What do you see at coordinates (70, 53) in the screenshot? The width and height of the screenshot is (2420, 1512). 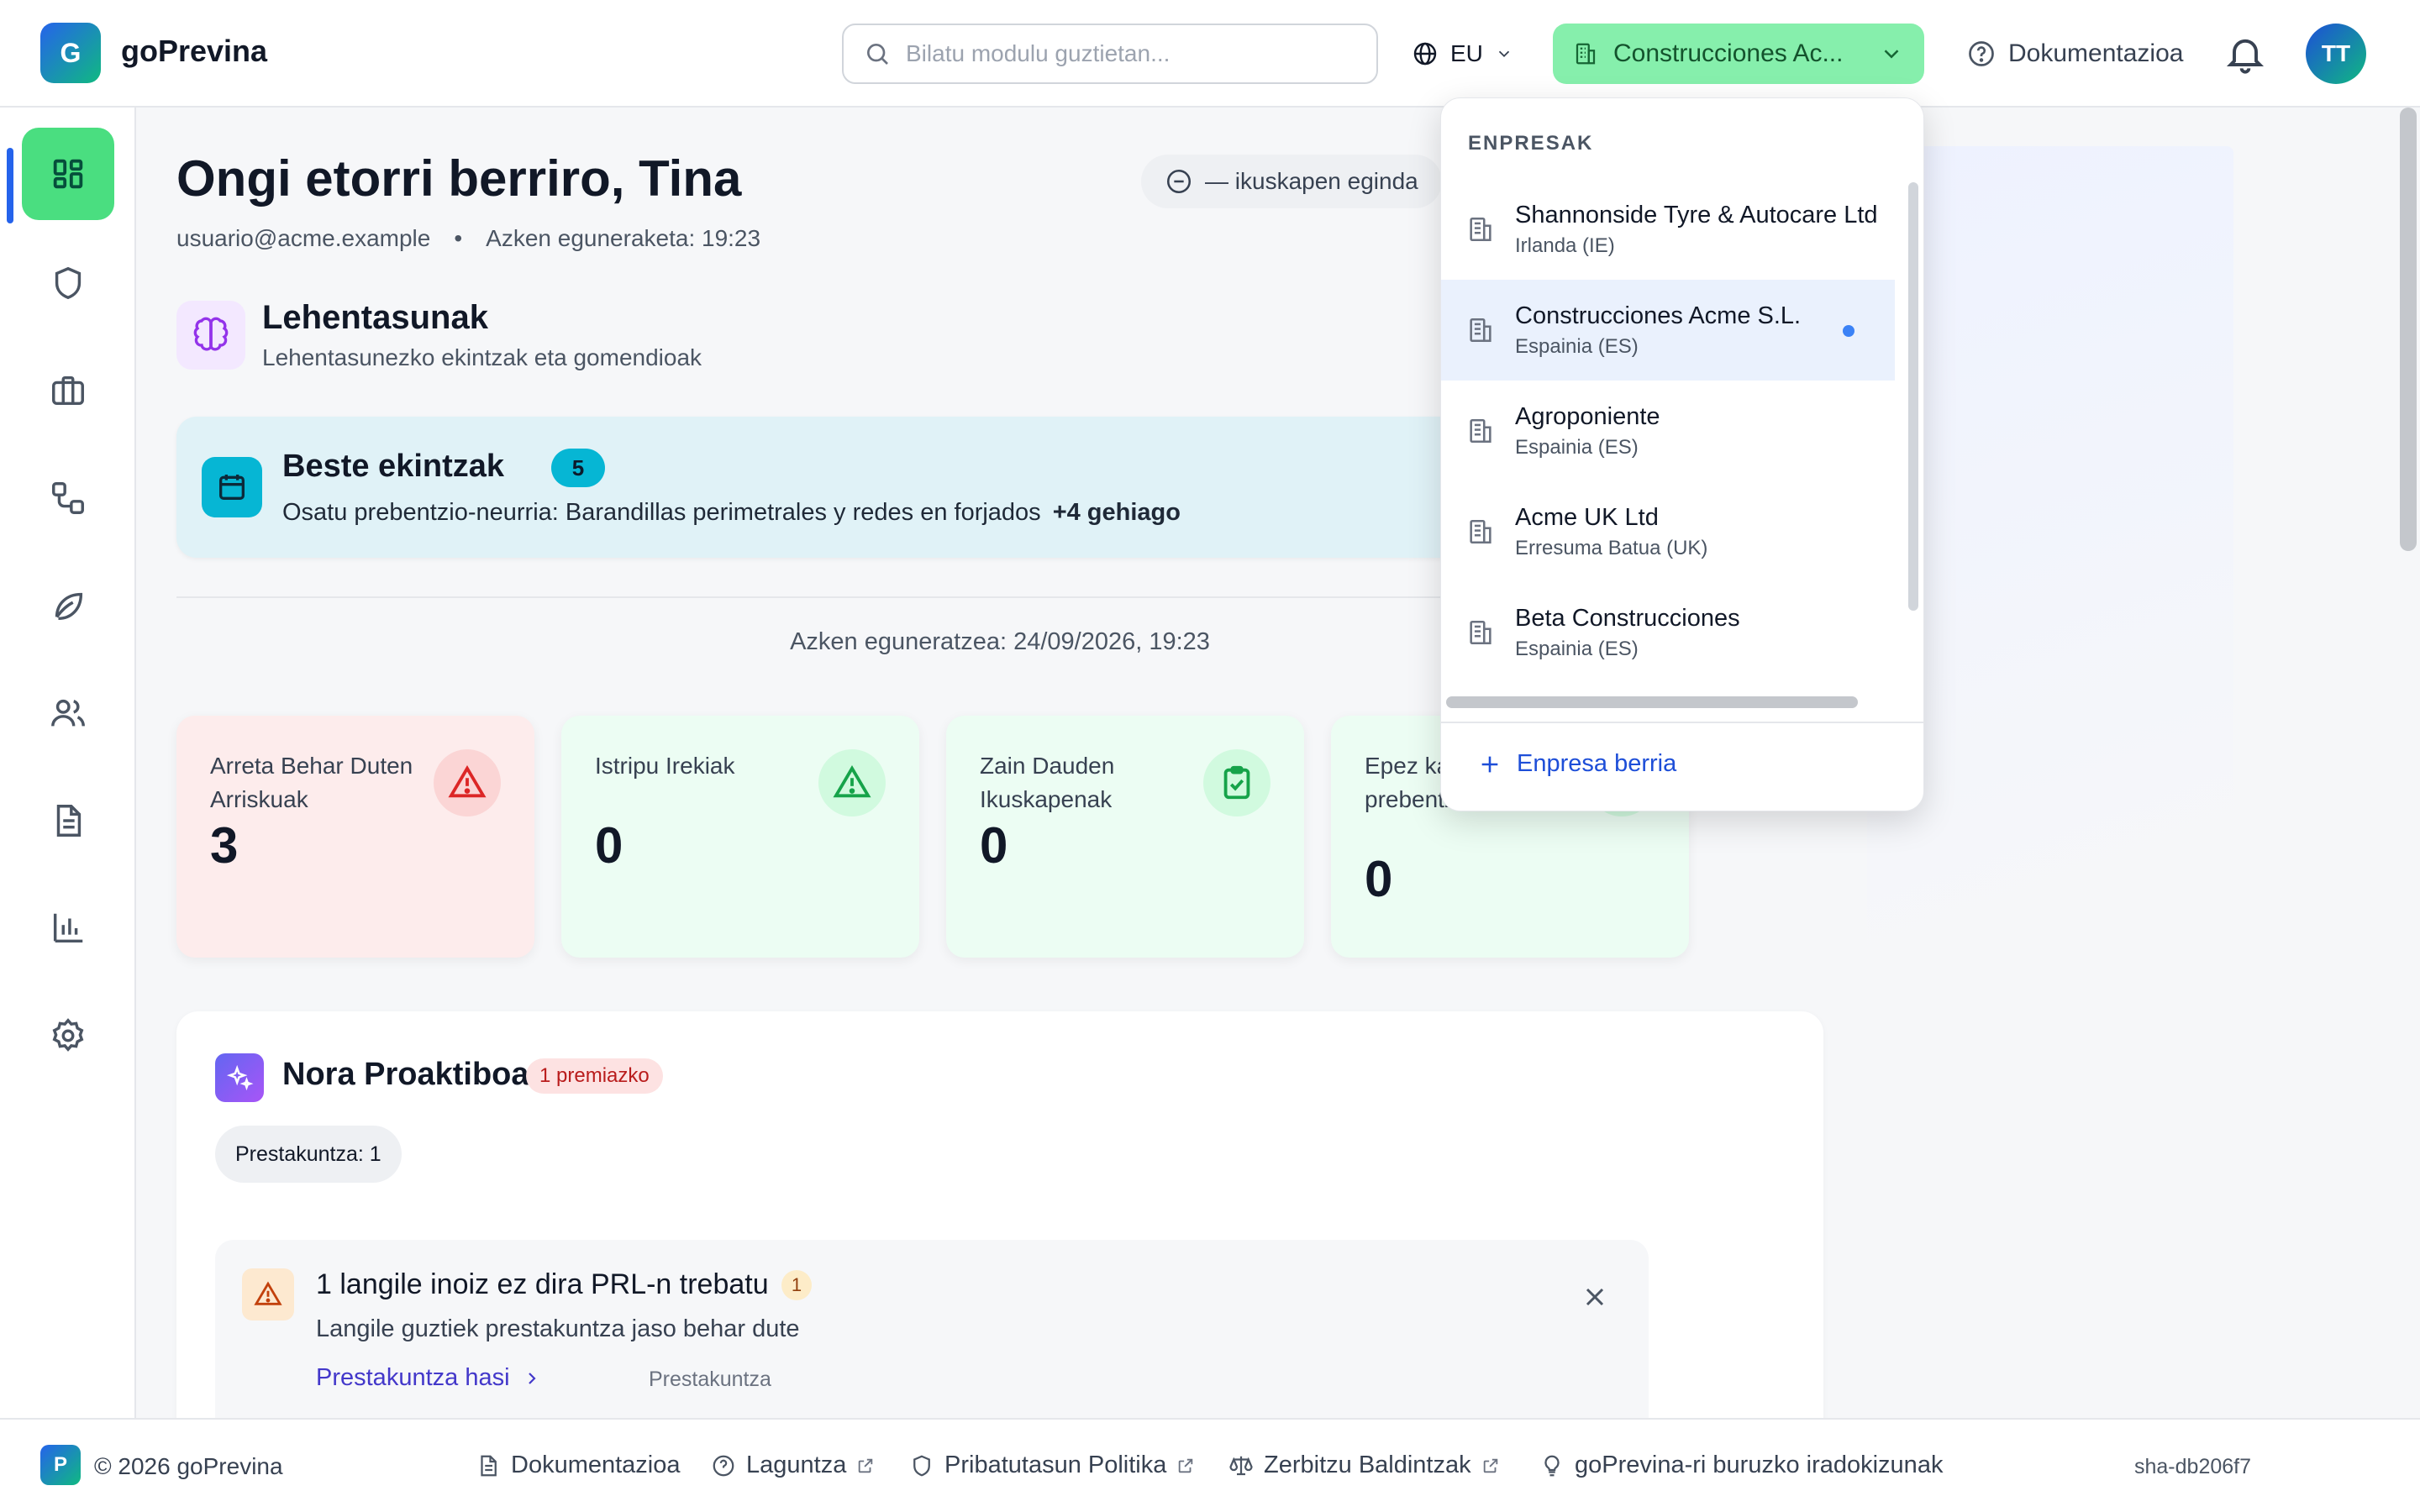 I see `app-logo: G` at bounding box center [70, 53].